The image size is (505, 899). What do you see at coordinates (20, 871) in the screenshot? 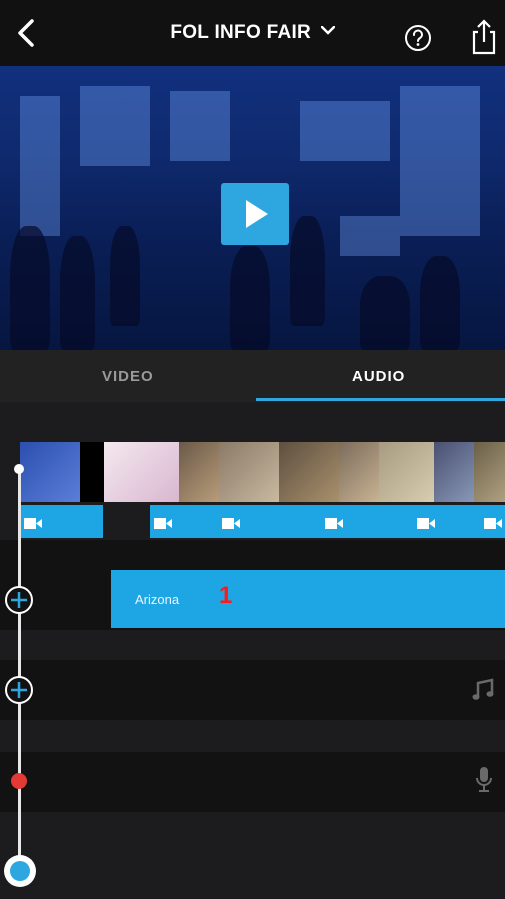
I see `timeline-scrub-handle` at bounding box center [20, 871].